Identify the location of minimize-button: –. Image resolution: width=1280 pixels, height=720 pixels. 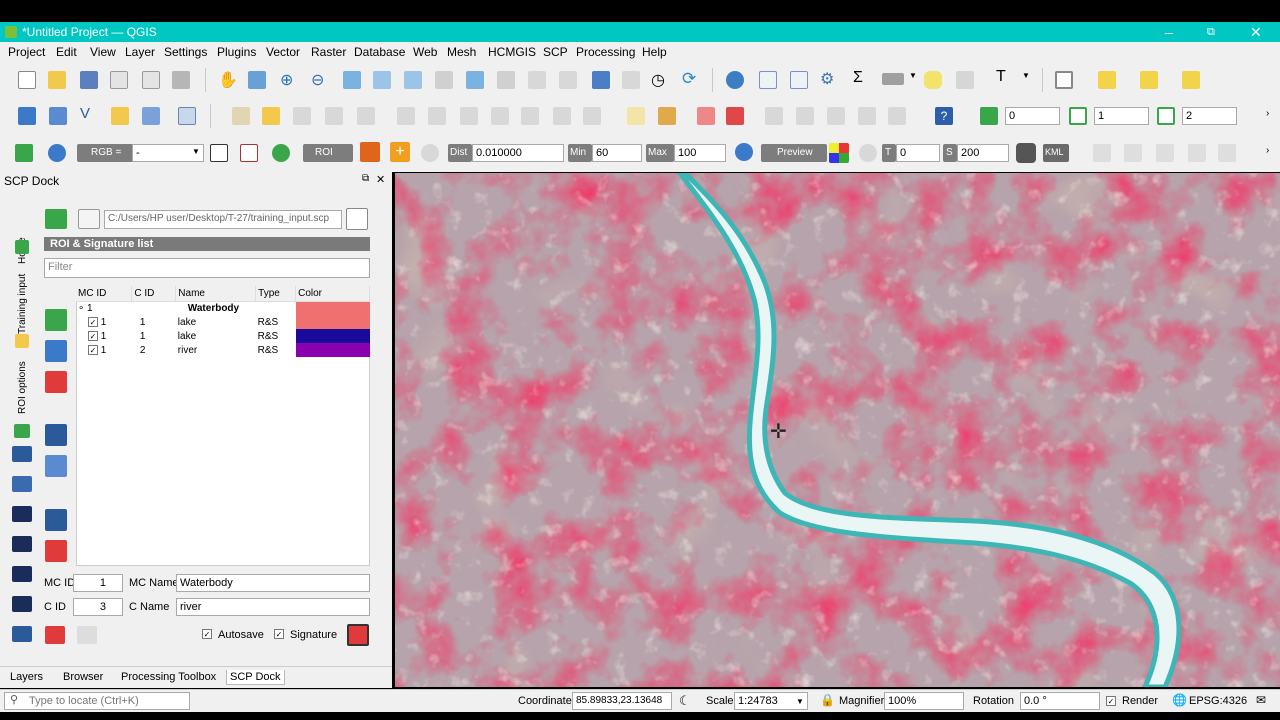
(1169, 32).